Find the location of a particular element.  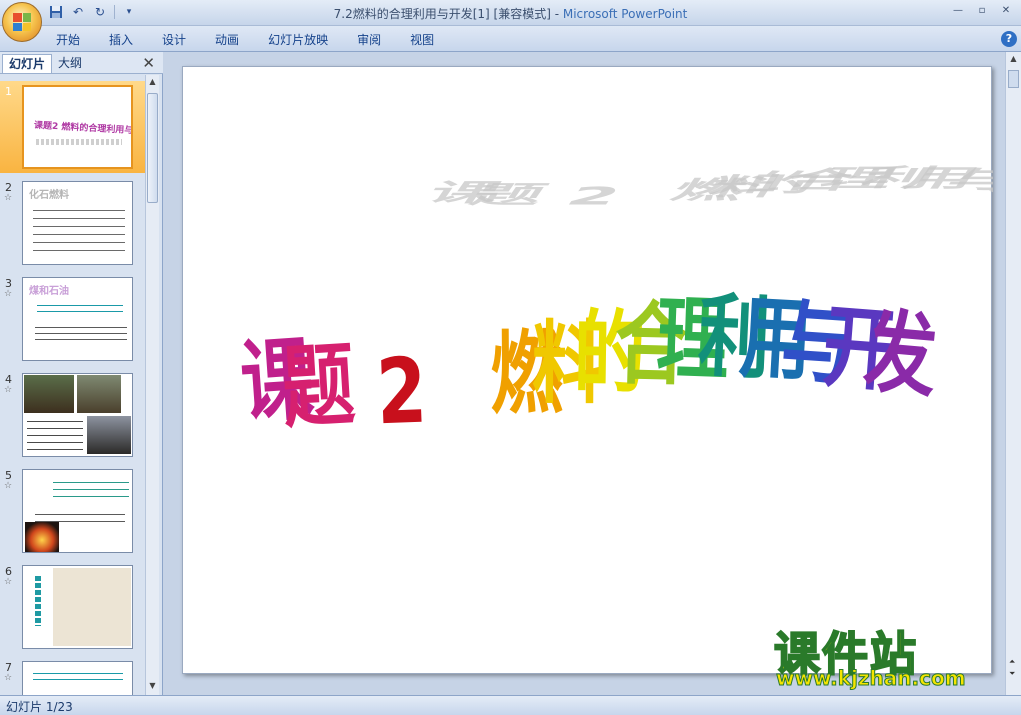

title-shadow-decoration is located at coordinates (79, 142).